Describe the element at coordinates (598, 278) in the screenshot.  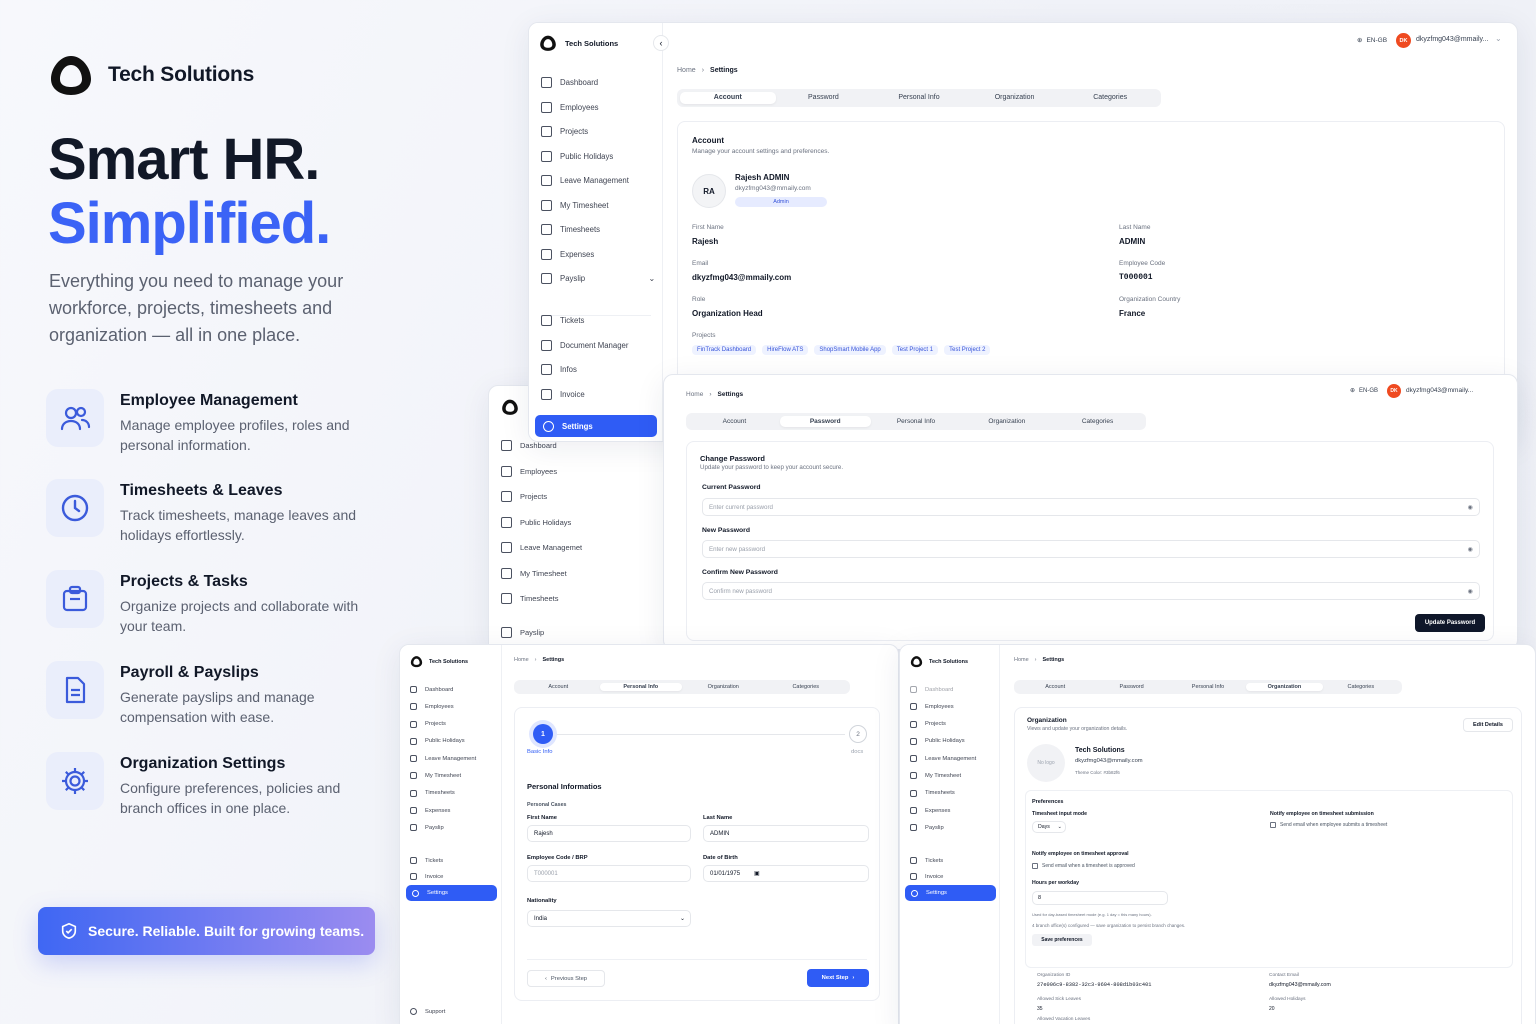
I see `sidebar-item-payslip: Payslip ⌄` at that location.